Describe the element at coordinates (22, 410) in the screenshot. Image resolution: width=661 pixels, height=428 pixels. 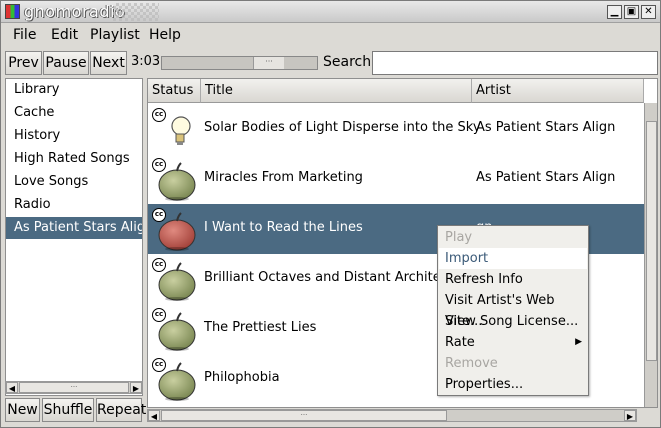
I see `new-button: New` at that location.